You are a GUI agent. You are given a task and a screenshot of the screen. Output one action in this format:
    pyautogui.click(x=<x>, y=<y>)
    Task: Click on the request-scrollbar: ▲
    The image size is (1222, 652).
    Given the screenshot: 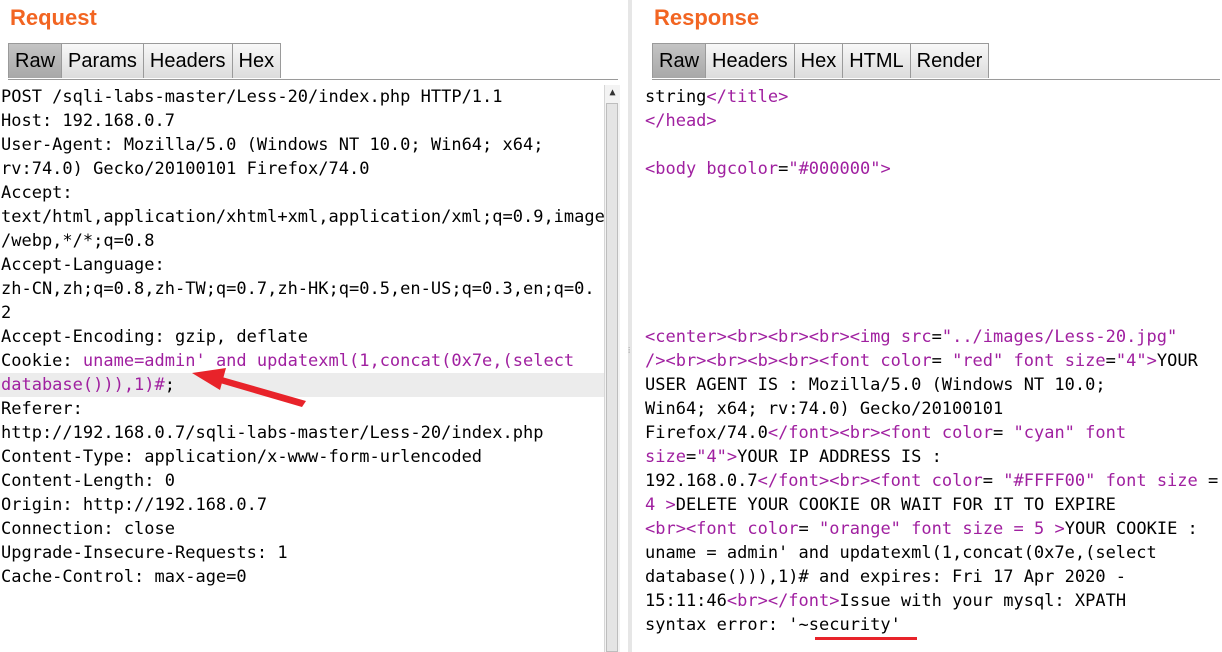 What is the action you would take?
    pyautogui.click(x=612, y=368)
    